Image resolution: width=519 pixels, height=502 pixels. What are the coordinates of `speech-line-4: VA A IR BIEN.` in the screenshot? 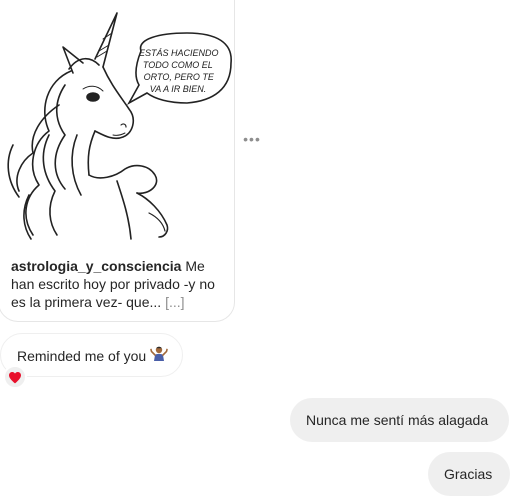 It's located at (178, 89).